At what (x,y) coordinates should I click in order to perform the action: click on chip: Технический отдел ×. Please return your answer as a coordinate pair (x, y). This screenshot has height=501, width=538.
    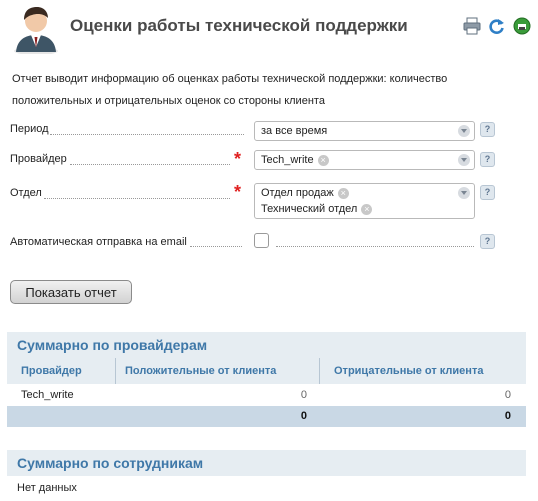
    Looking at the image, I should click on (317, 209).